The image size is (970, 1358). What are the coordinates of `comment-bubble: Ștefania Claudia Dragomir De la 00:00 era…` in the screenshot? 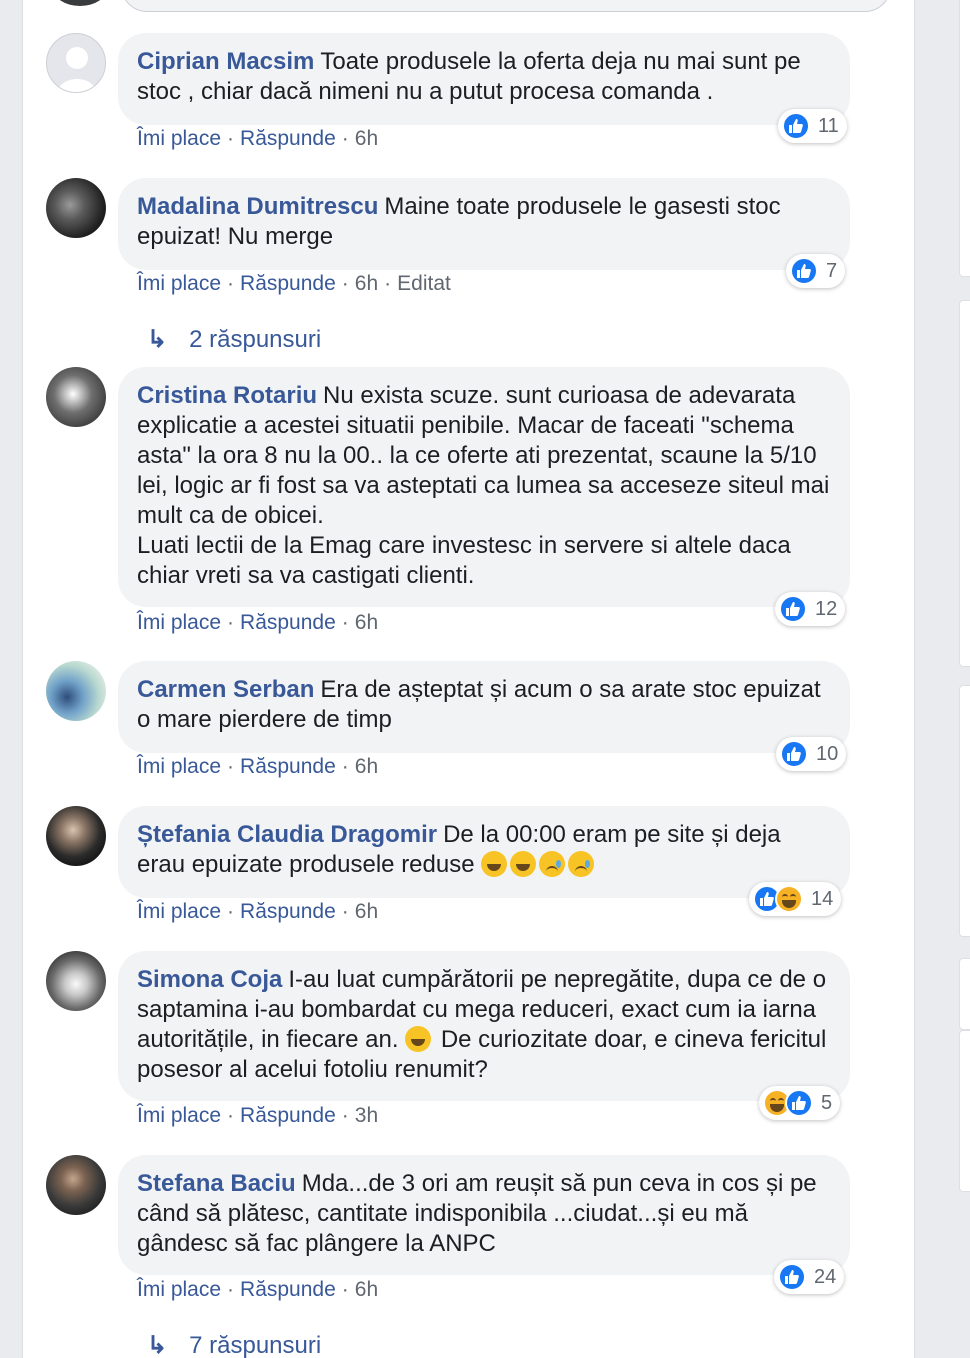 It's located at (484, 852).